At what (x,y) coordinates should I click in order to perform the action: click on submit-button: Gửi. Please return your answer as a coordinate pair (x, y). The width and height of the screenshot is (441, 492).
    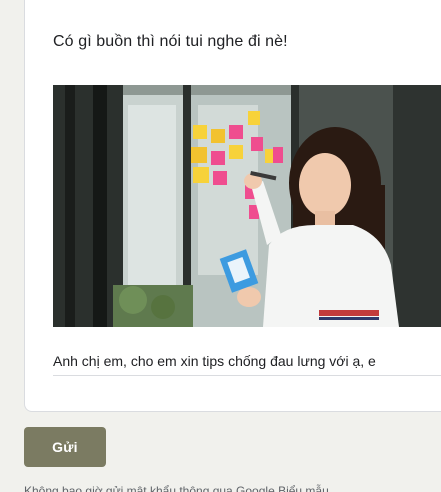
    Looking at the image, I should click on (65, 447).